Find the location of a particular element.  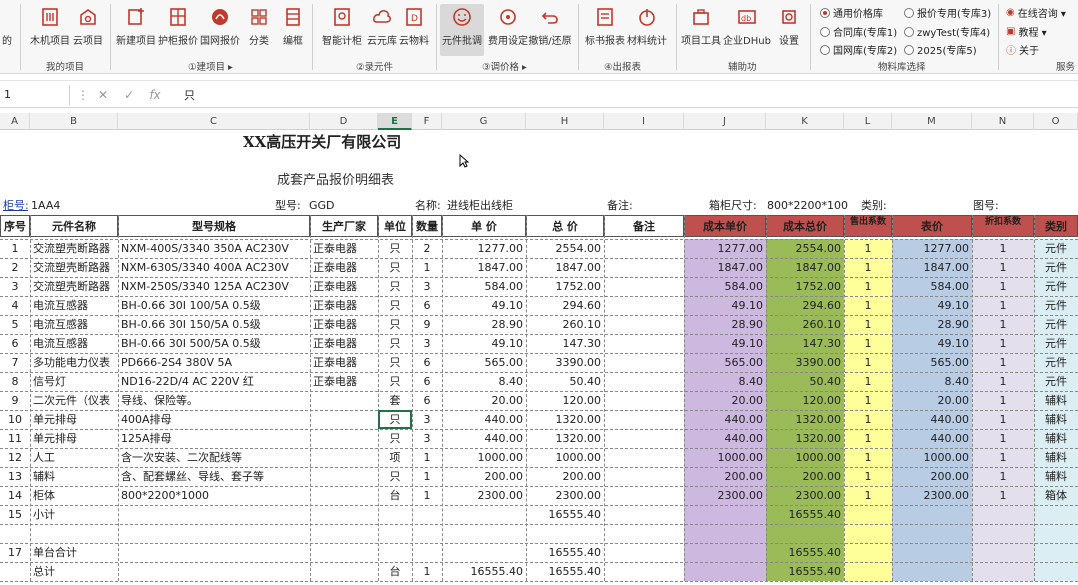

table-header-cell: 总 价 is located at coordinates (565, 226).